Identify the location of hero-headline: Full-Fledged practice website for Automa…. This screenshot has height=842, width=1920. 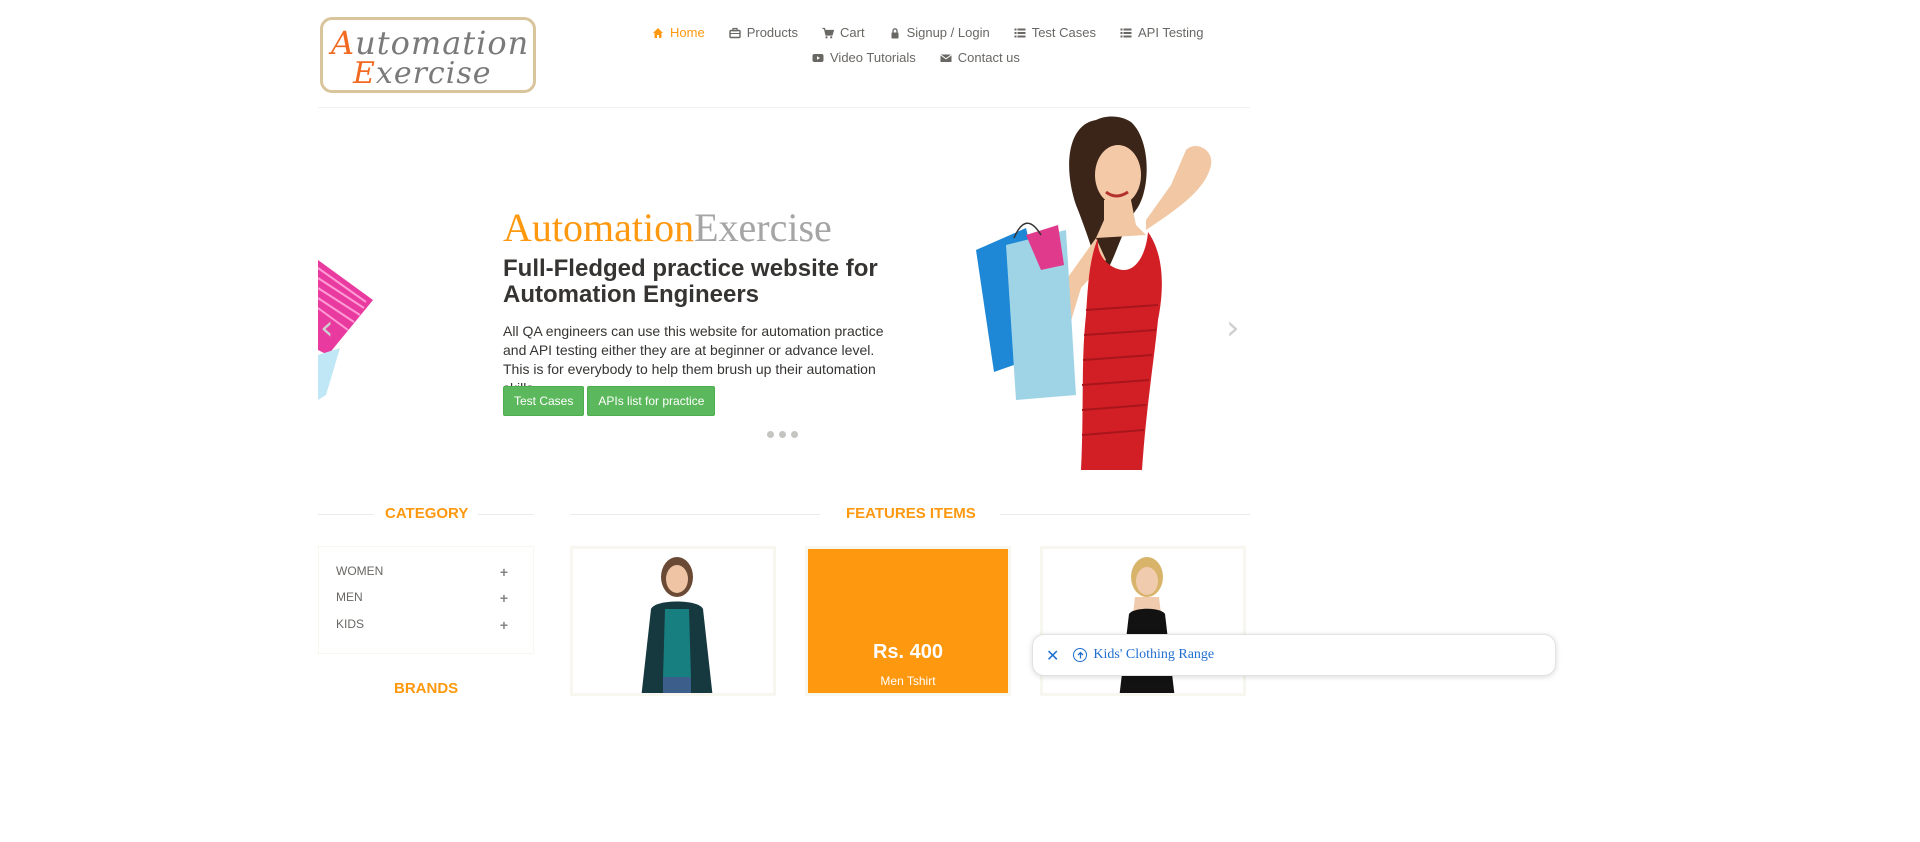
(690, 281).